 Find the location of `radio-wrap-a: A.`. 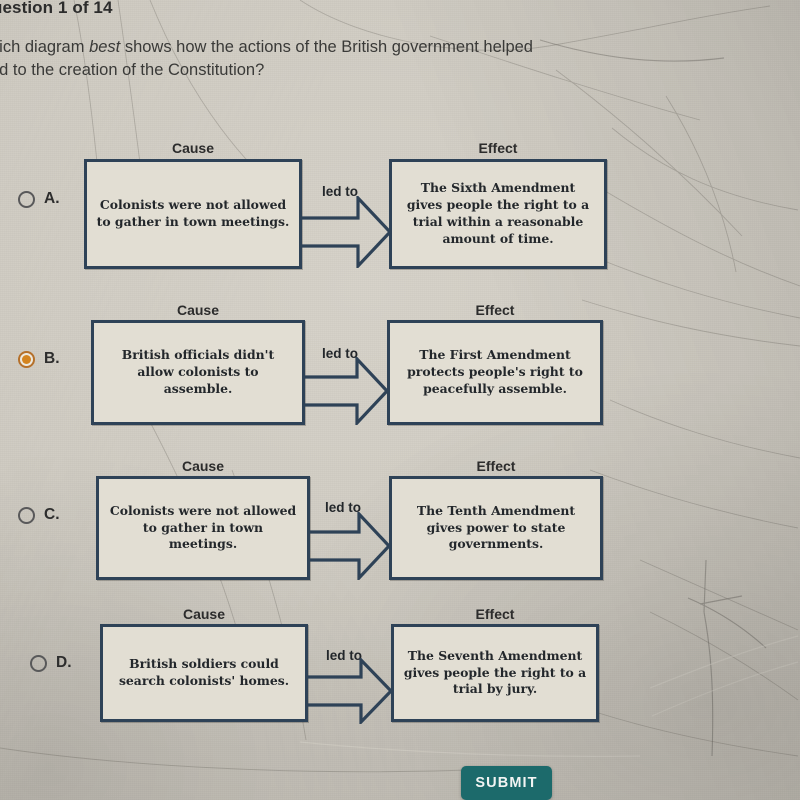

radio-wrap-a: A. is located at coordinates (39, 199).